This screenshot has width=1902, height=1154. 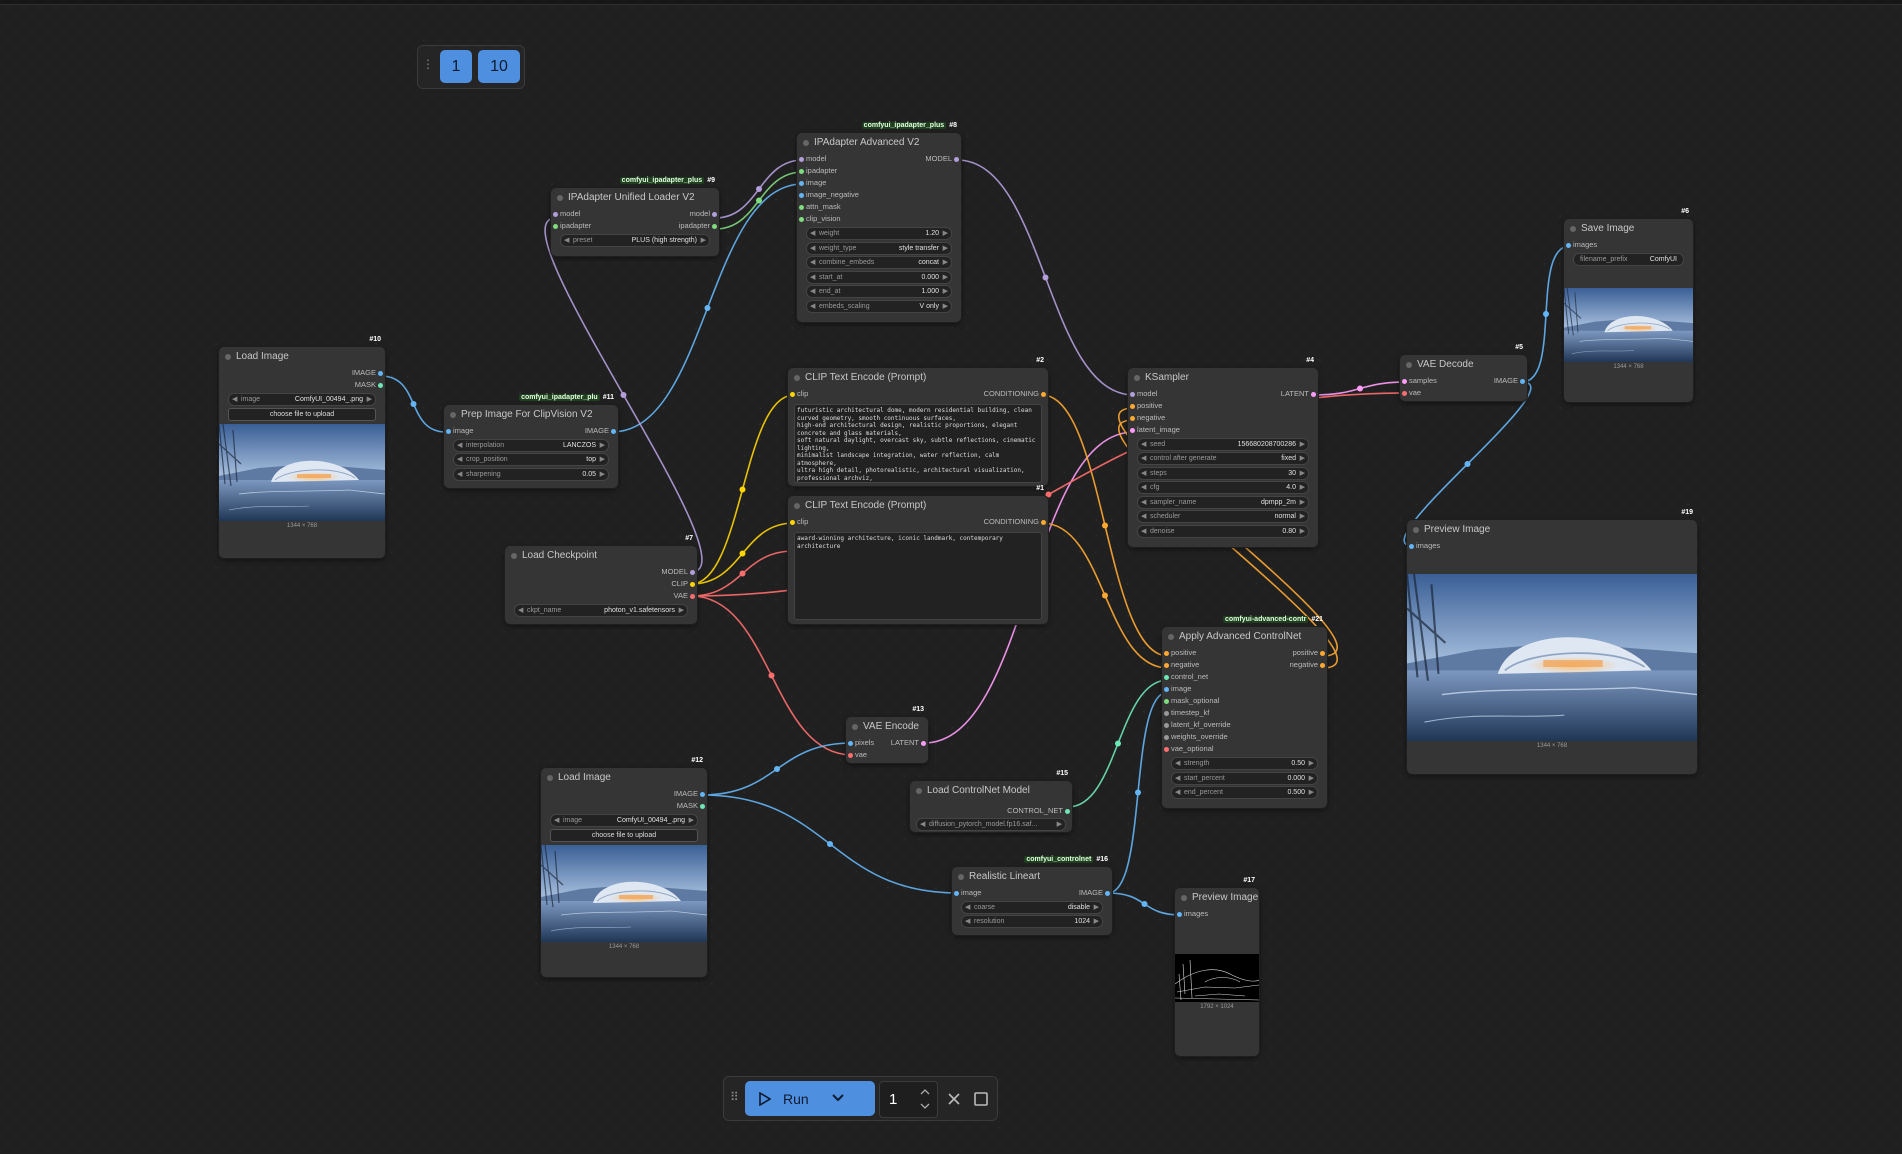 What do you see at coordinates (1032, 921) in the screenshot?
I see `widget-resolution: ◀ resolution 1024 ▶` at bounding box center [1032, 921].